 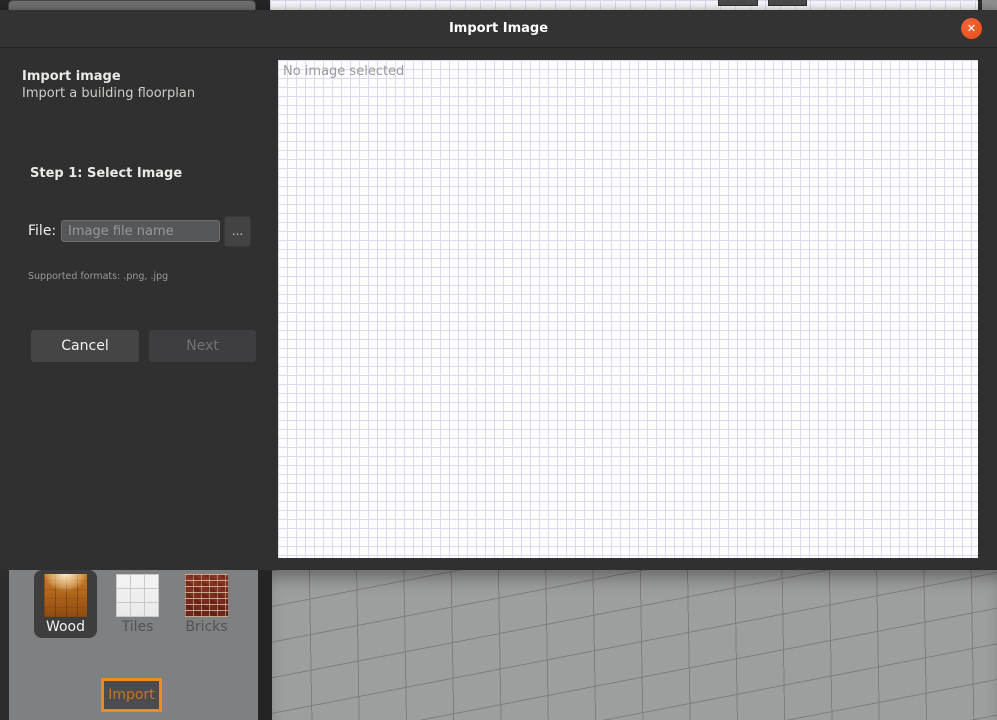 I want to click on background-scrollbar, so click(x=987, y=5).